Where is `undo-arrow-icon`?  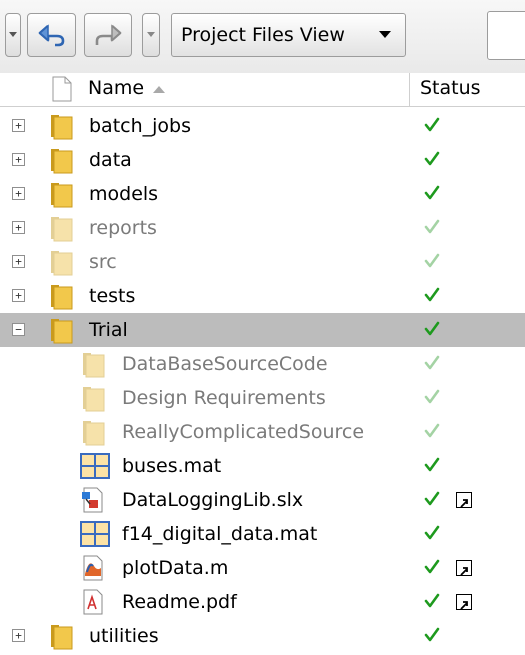
undo-arrow-icon is located at coordinates (51, 35).